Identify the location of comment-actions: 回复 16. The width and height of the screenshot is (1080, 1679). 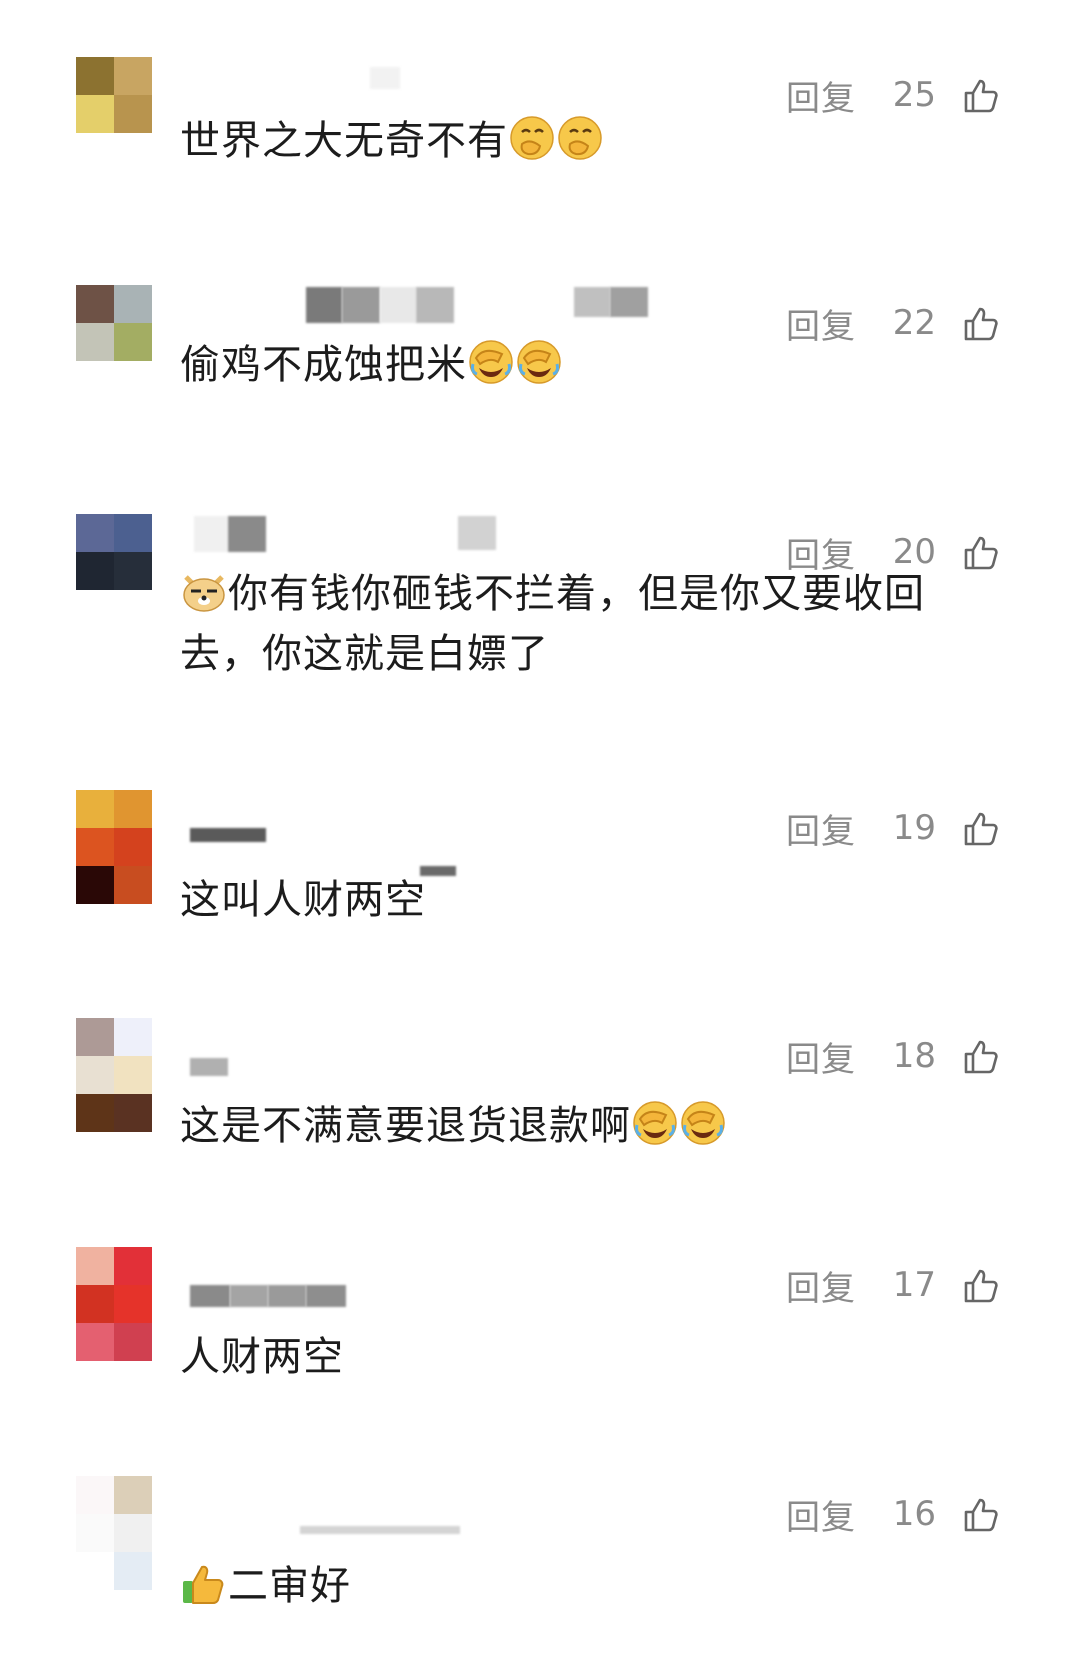
(893, 1514).